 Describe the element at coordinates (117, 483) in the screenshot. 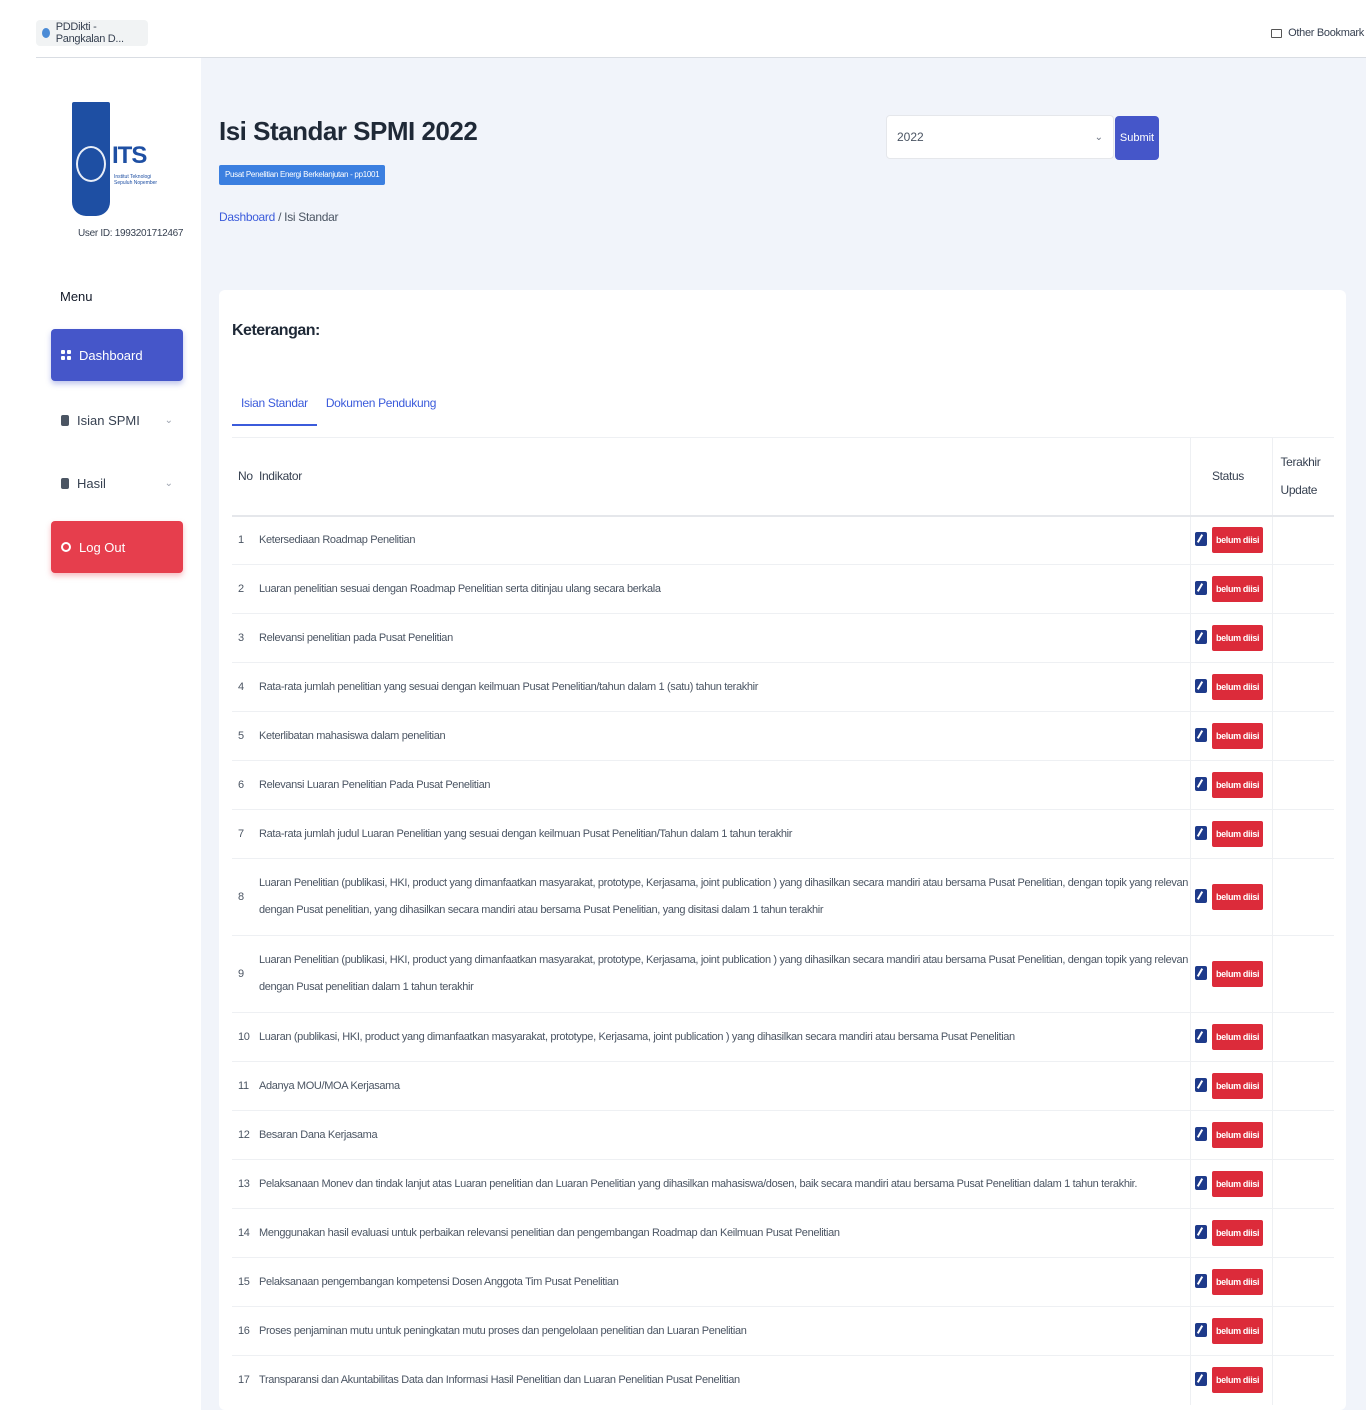

I see `sidebar-item-hasil: Hasil ⌄` at that location.